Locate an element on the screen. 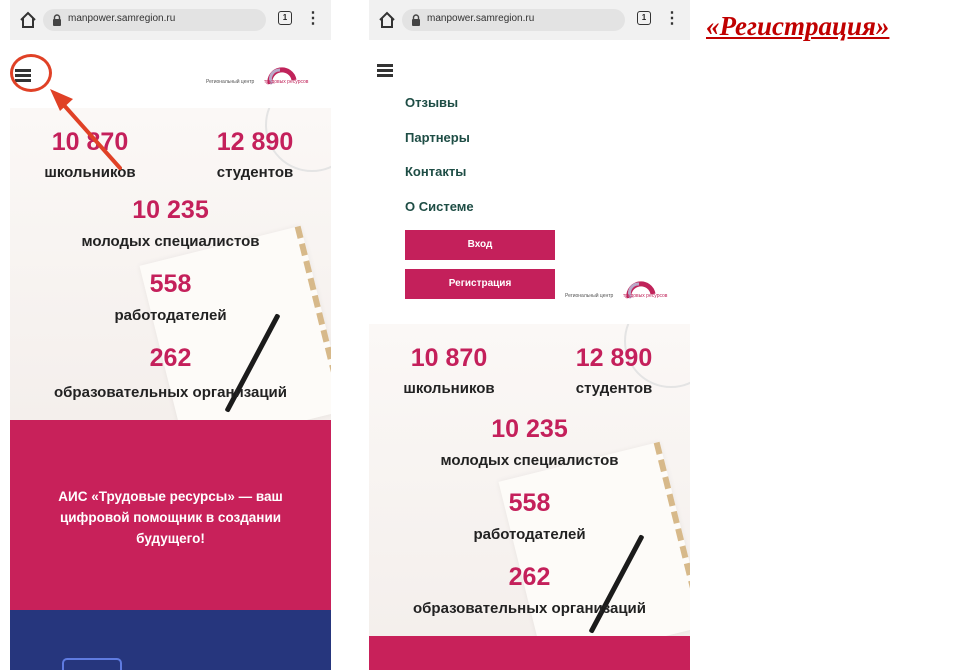  stat-label-young-specialists: молодых специалистов is located at coordinates (529, 460).